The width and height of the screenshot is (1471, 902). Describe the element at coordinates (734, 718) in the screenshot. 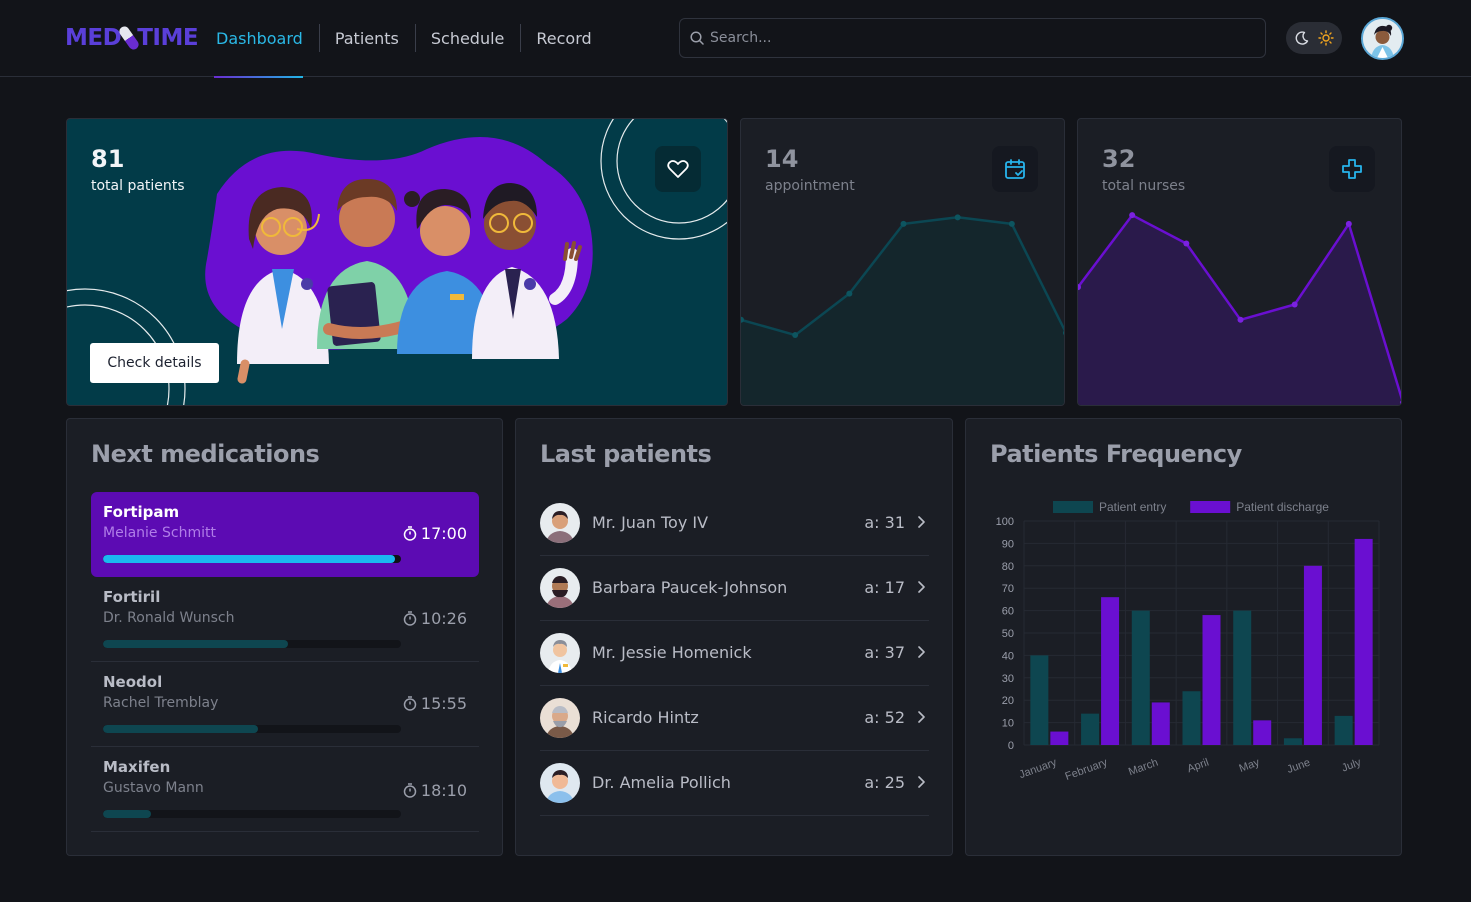

I see `patient-row: Ricardo Hintz a: 52` at that location.